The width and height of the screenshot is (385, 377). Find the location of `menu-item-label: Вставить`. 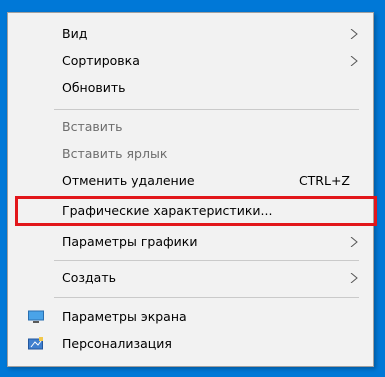

menu-item-label: Вставить is located at coordinates (92, 126).